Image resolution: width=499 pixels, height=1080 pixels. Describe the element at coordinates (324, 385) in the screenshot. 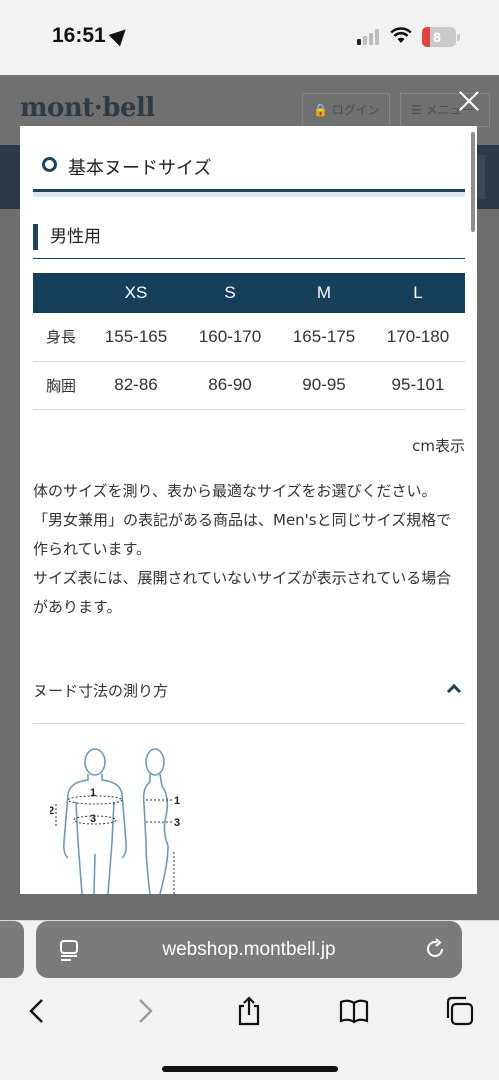

I see `table-cell: 90-95` at that location.